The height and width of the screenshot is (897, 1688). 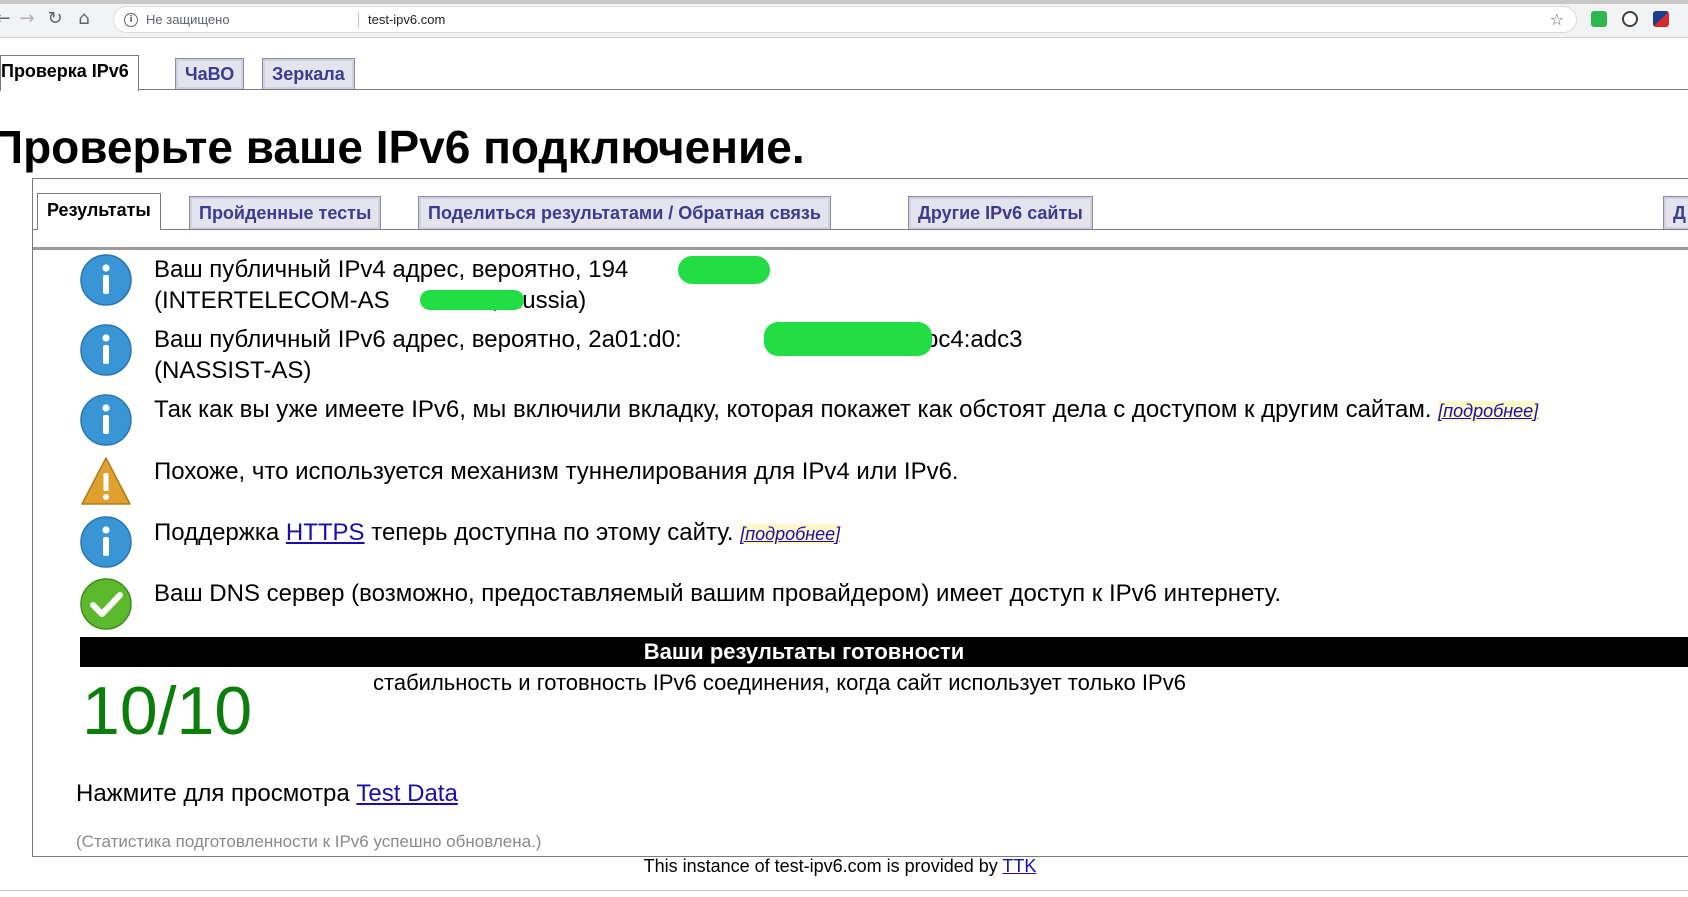 What do you see at coordinates (624, 212) in the screenshot?
I see `tab-share-feedback: Поделиться результатами / Обратная связь` at bounding box center [624, 212].